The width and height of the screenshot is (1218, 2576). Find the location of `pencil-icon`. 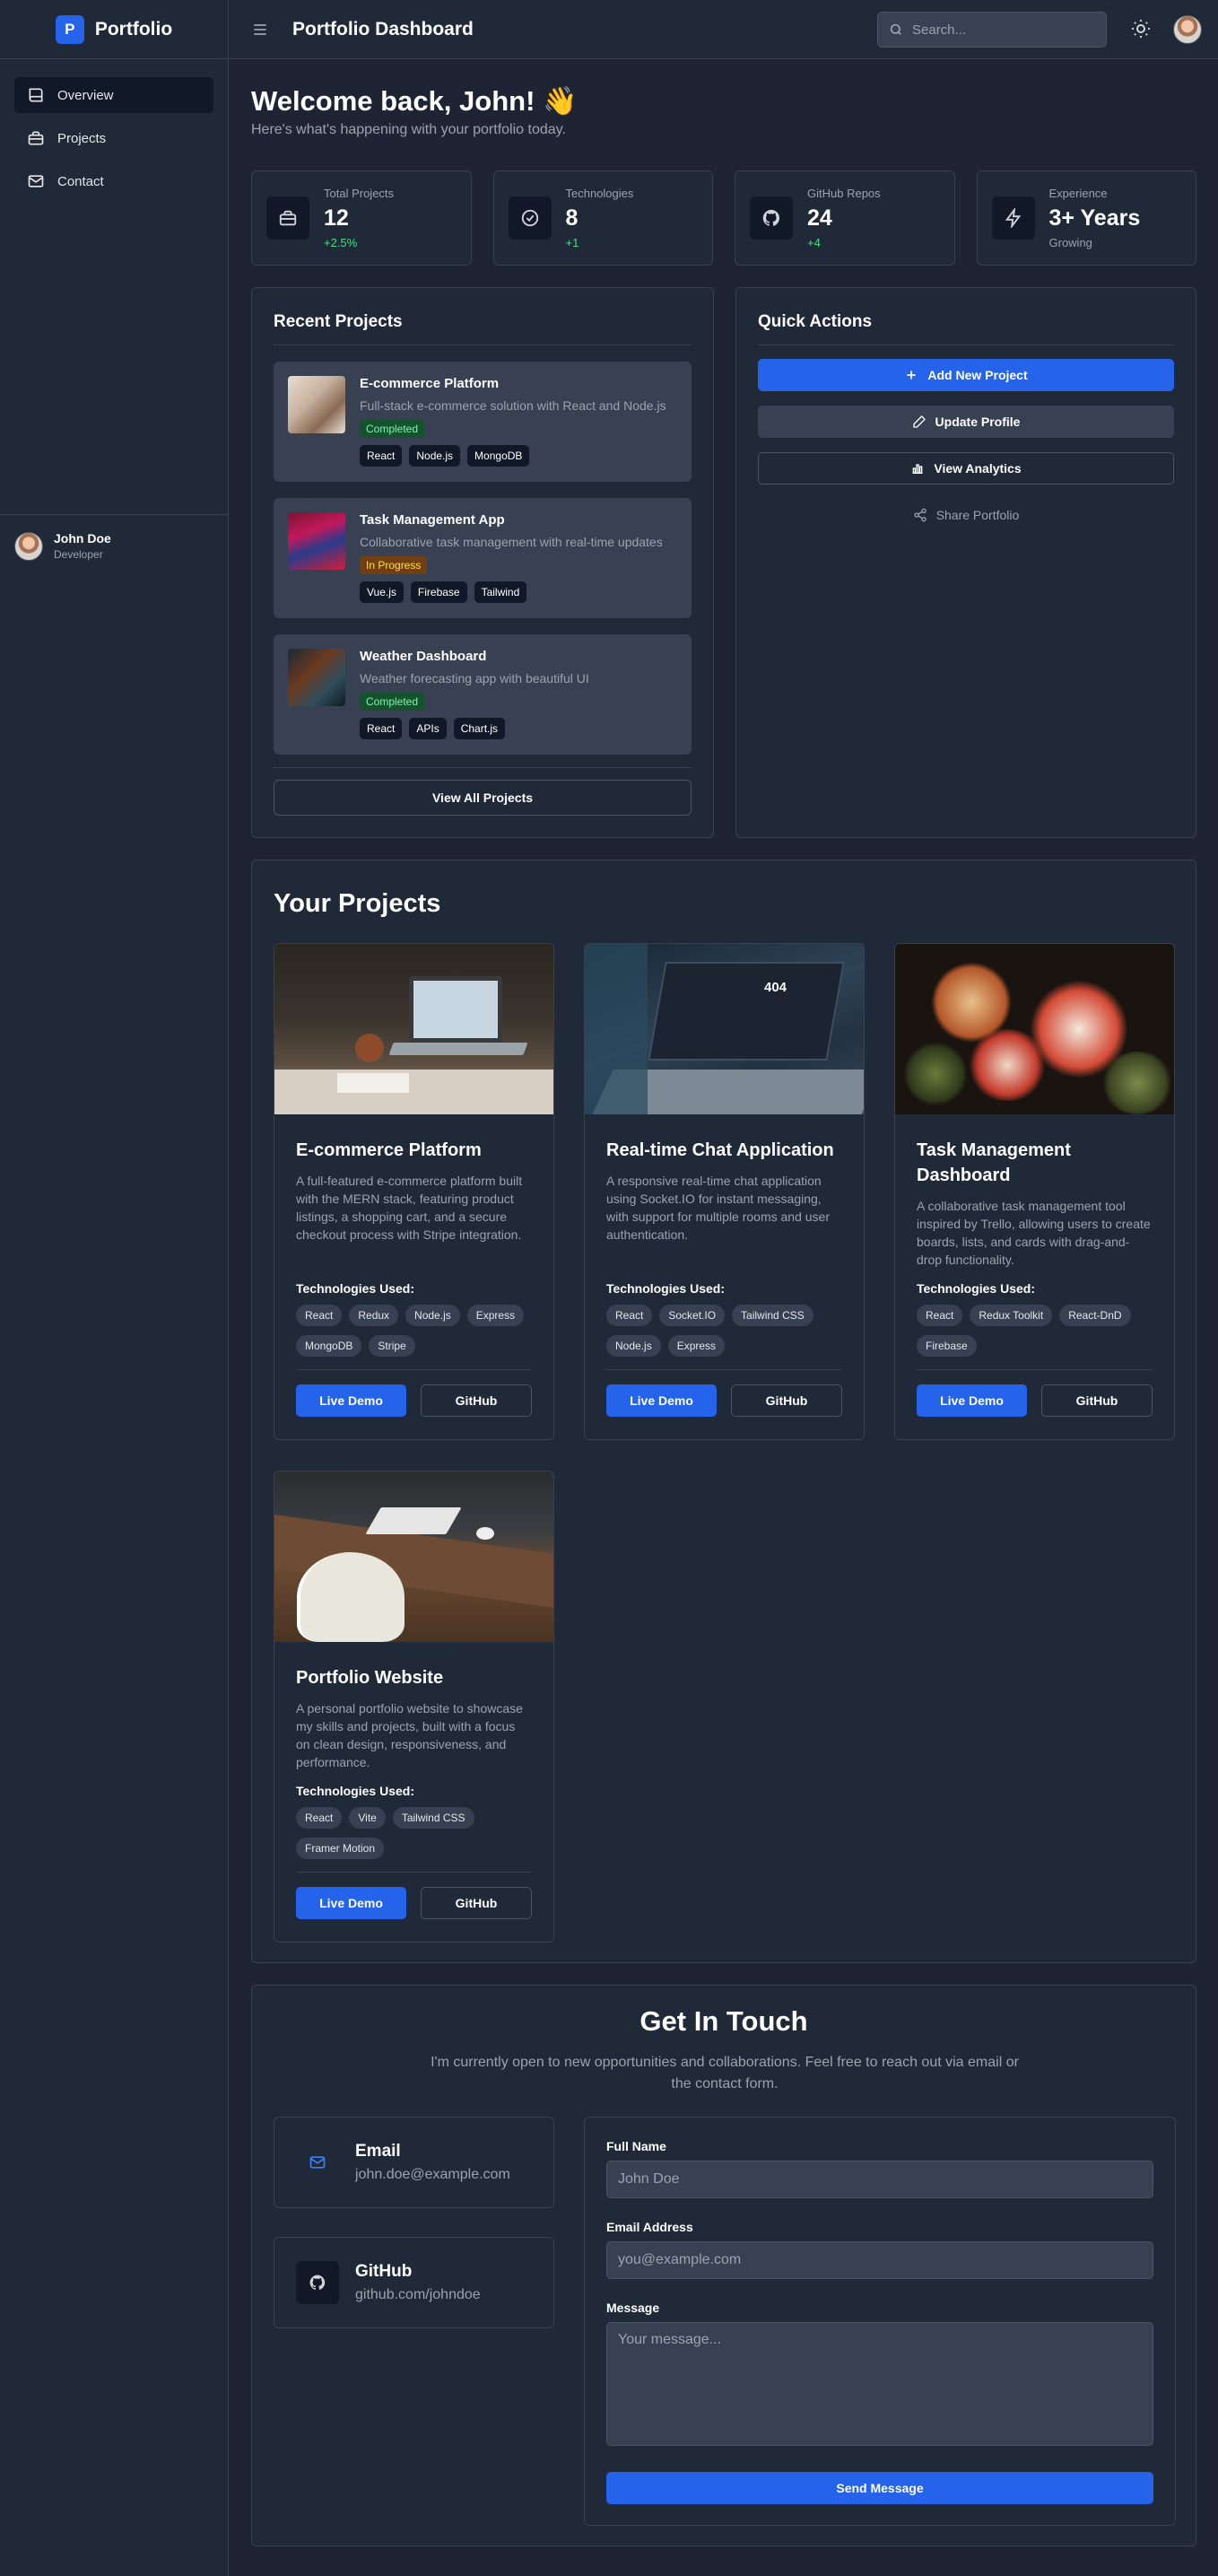

pencil-icon is located at coordinates (919, 422).